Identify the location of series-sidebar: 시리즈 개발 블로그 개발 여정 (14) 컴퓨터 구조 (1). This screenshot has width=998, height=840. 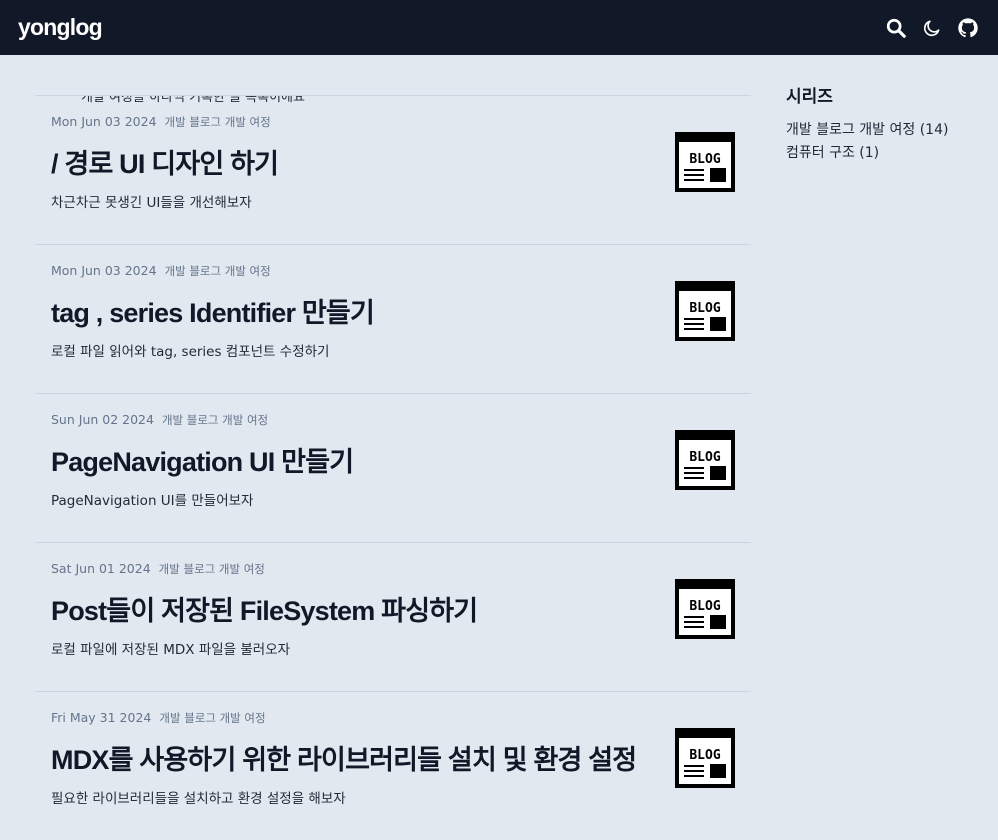
(886, 123).